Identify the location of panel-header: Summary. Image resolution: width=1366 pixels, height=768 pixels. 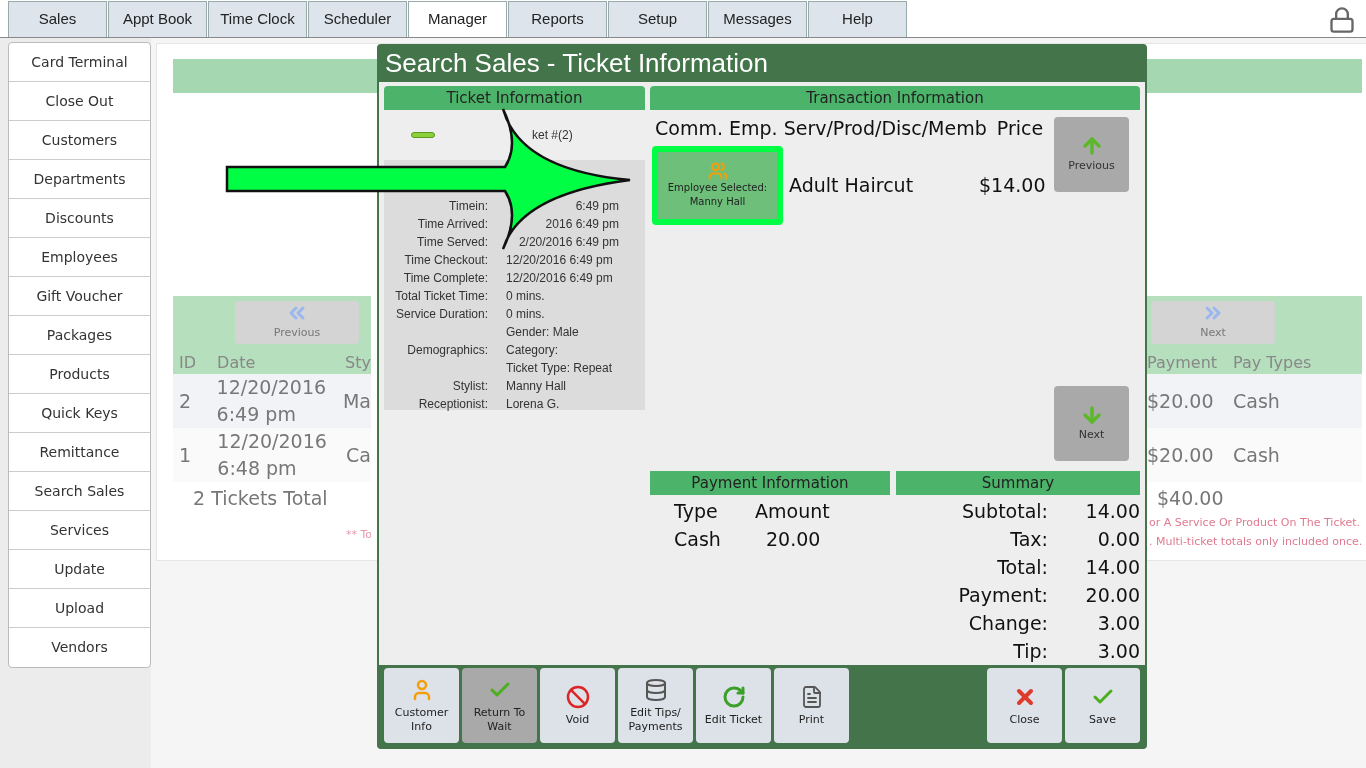
(1018, 483).